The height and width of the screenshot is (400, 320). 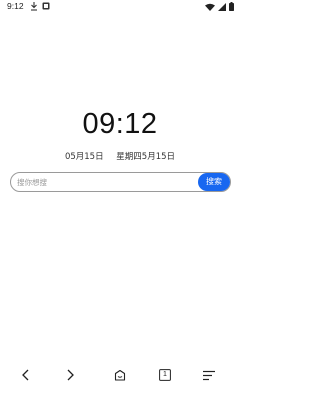 I want to click on date-text: 05月15日, so click(x=84, y=157).